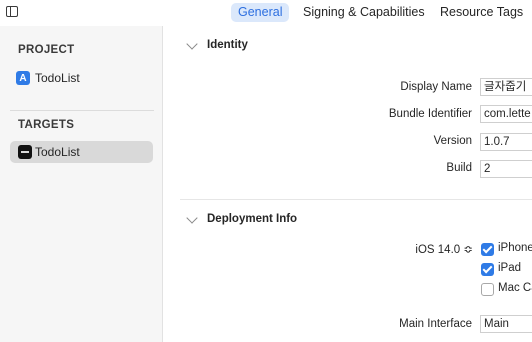 This screenshot has height=342, width=532. What do you see at coordinates (430, 114) in the screenshot?
I see `bundle-identifier-label: Bundle Identifier` at bounding box center [430, 114].